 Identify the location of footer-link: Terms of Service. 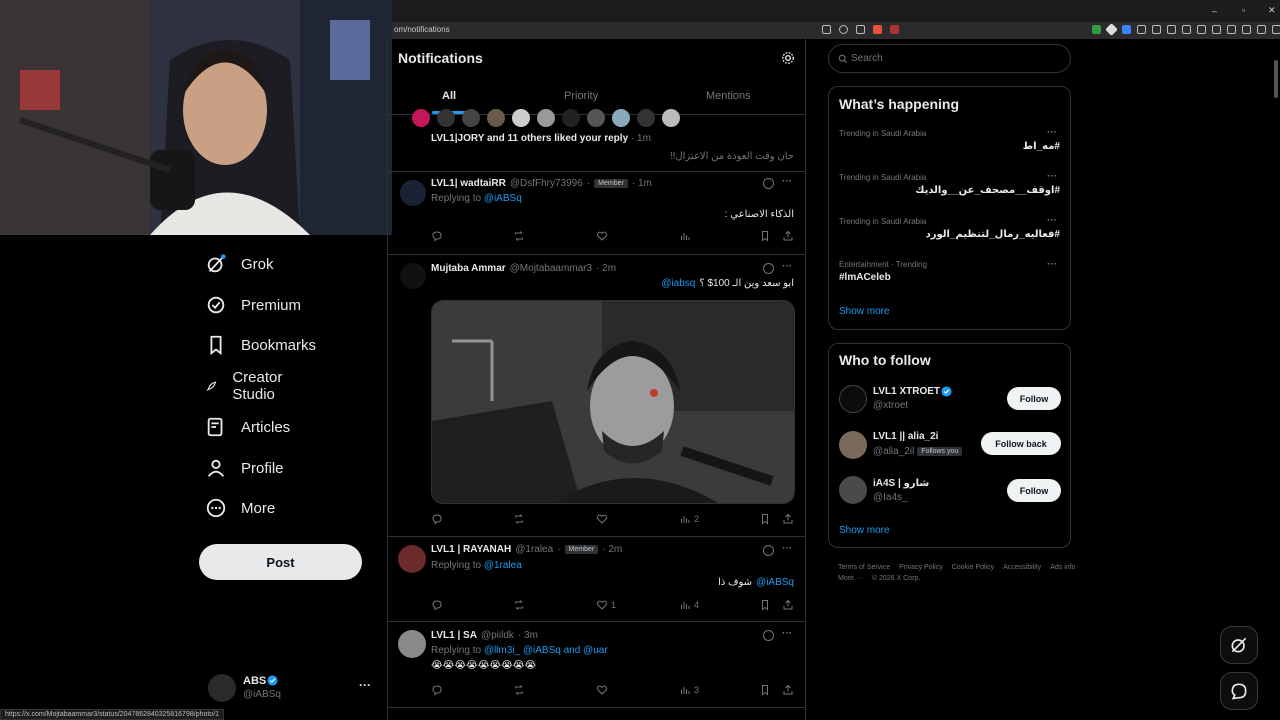
(864, 567).